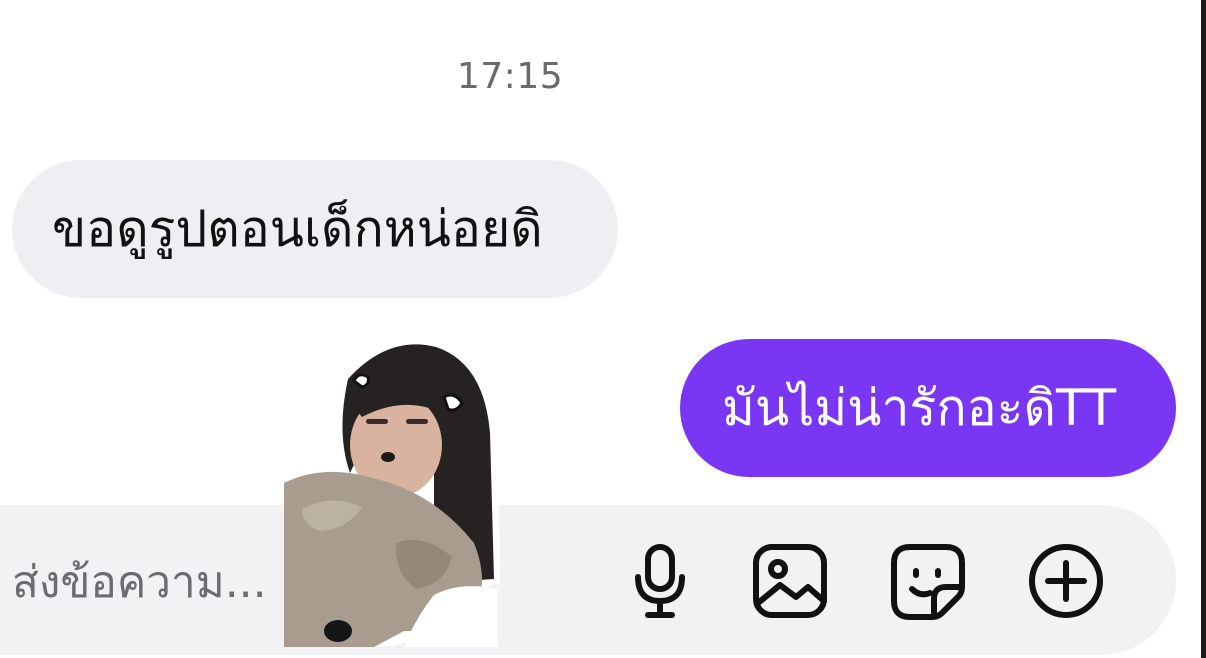  I want to click on sticker-button, so click(928, 581).